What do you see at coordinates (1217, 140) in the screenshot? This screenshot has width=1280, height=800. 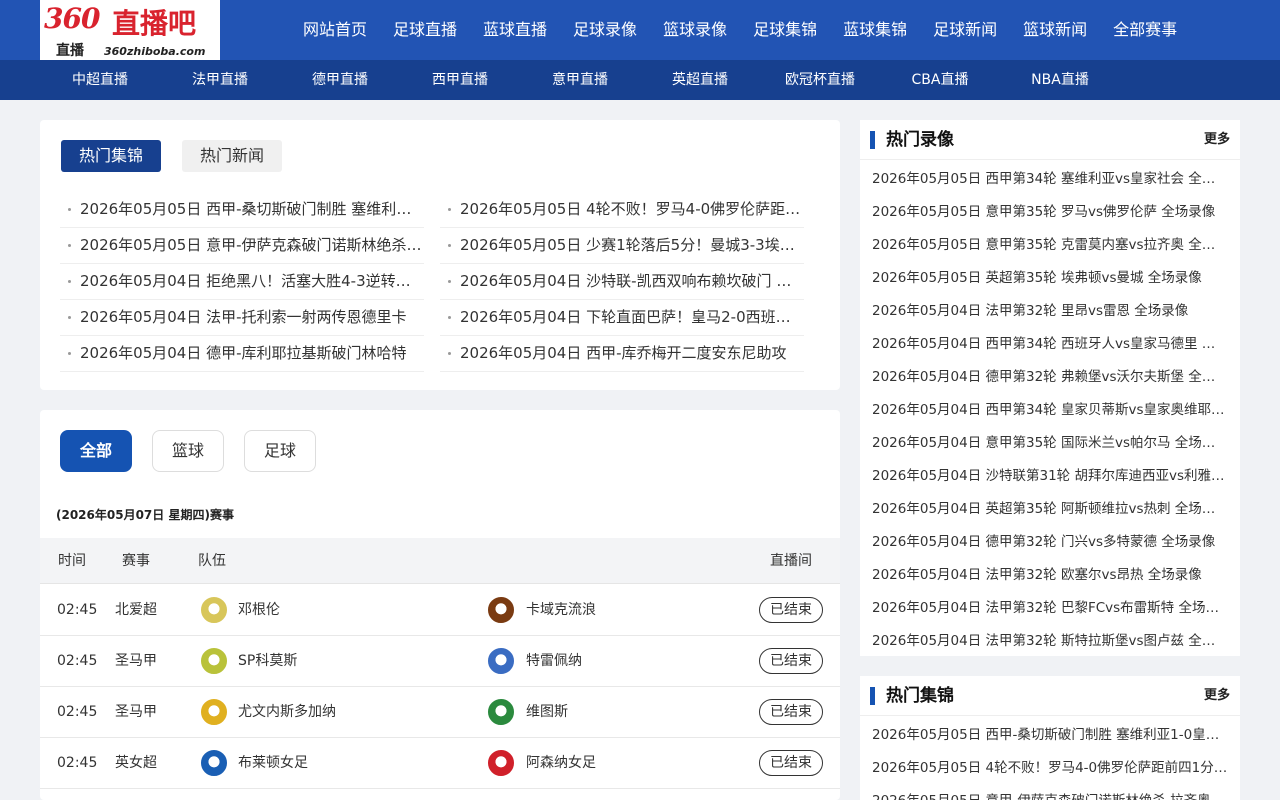 I see `hot-videos-more-link: 更多` at bounding box center [1217, 140].